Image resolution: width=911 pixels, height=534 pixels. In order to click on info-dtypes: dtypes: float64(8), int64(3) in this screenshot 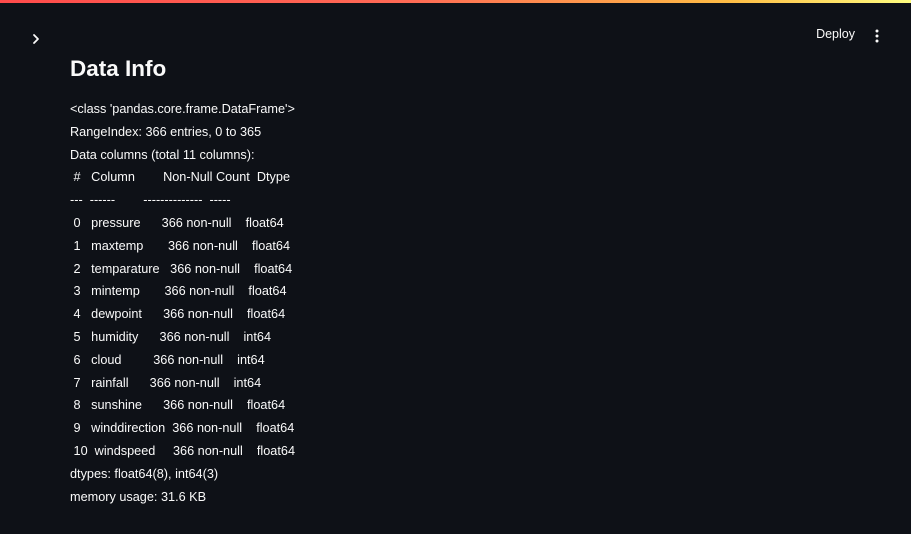, I will do `click(144, 473)`.